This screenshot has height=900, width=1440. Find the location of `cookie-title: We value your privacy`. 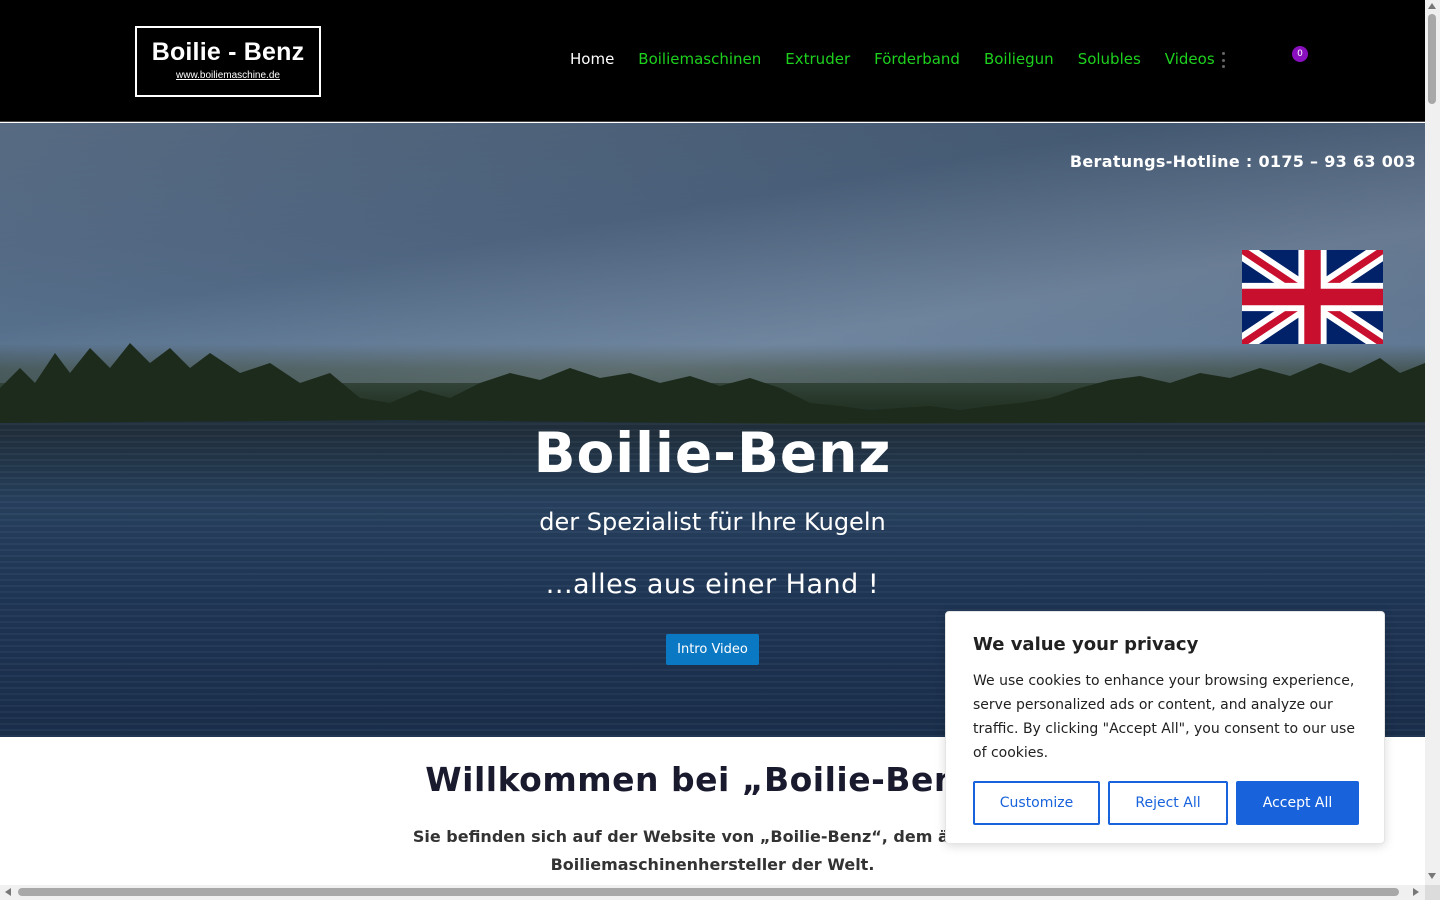

cookie-title: We value your privacy is located at coordinates (1086, 644).